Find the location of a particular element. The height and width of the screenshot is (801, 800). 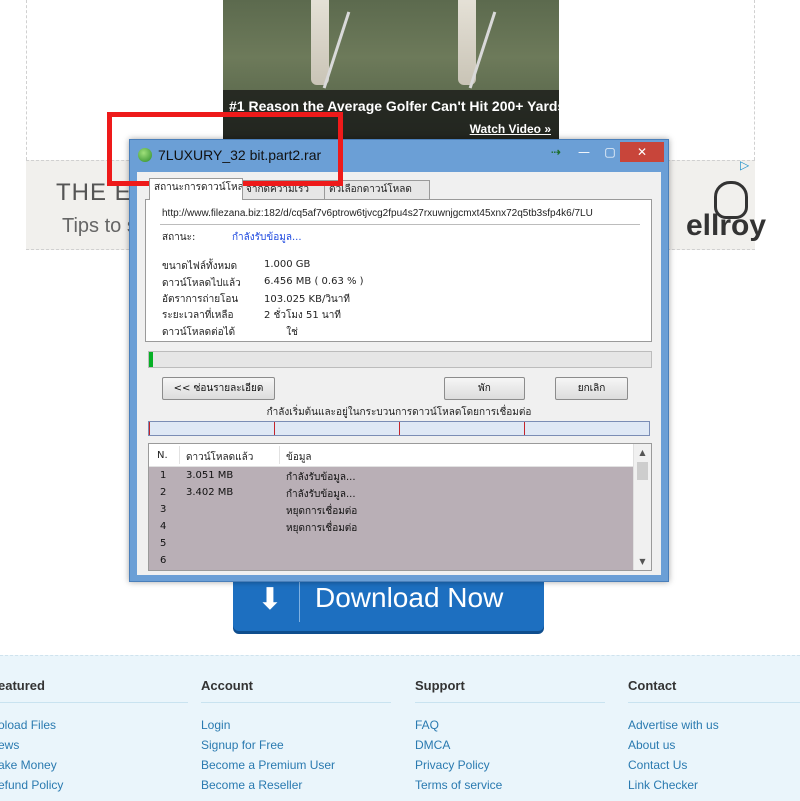

footer-link: efund Policy is located at coordinates (31, 785).